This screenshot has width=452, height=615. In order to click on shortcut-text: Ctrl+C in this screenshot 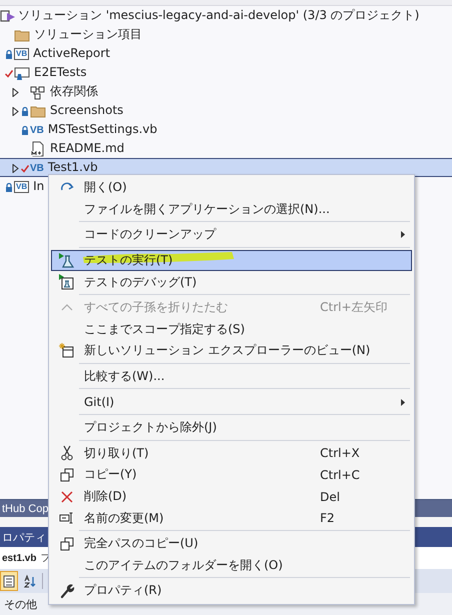, I will do `click(340, 475)`.